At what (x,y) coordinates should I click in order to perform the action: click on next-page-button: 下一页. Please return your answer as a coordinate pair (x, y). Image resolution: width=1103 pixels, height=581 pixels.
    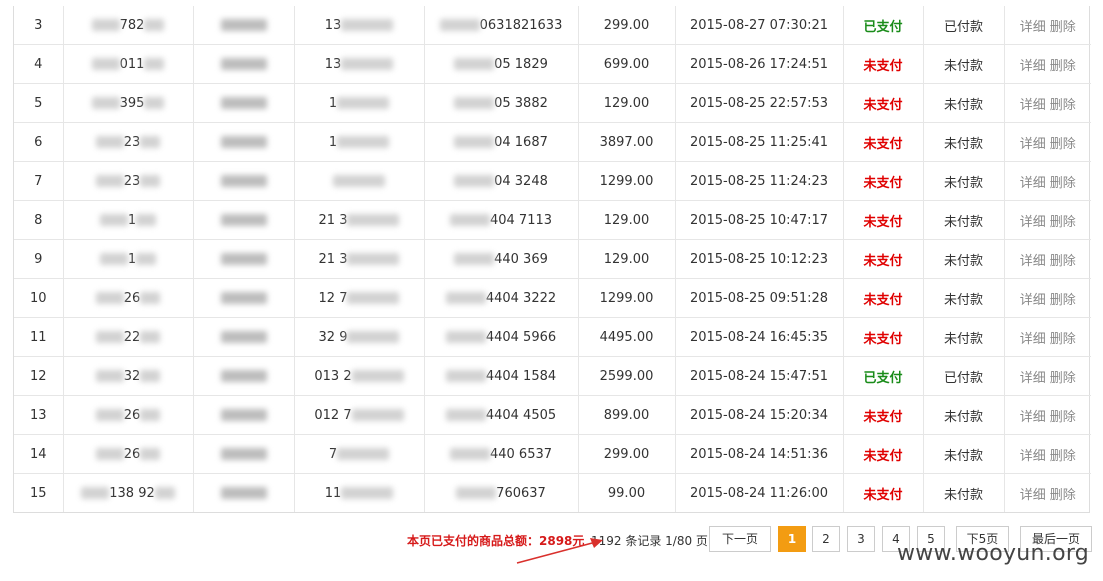
    Looking at the image, I should click on (740, 539).